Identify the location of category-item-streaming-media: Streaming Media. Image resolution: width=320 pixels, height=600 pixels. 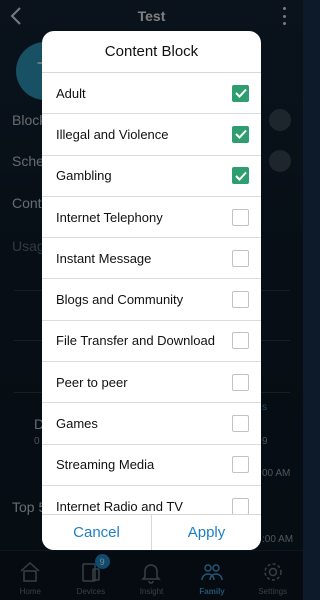
(151, 465).